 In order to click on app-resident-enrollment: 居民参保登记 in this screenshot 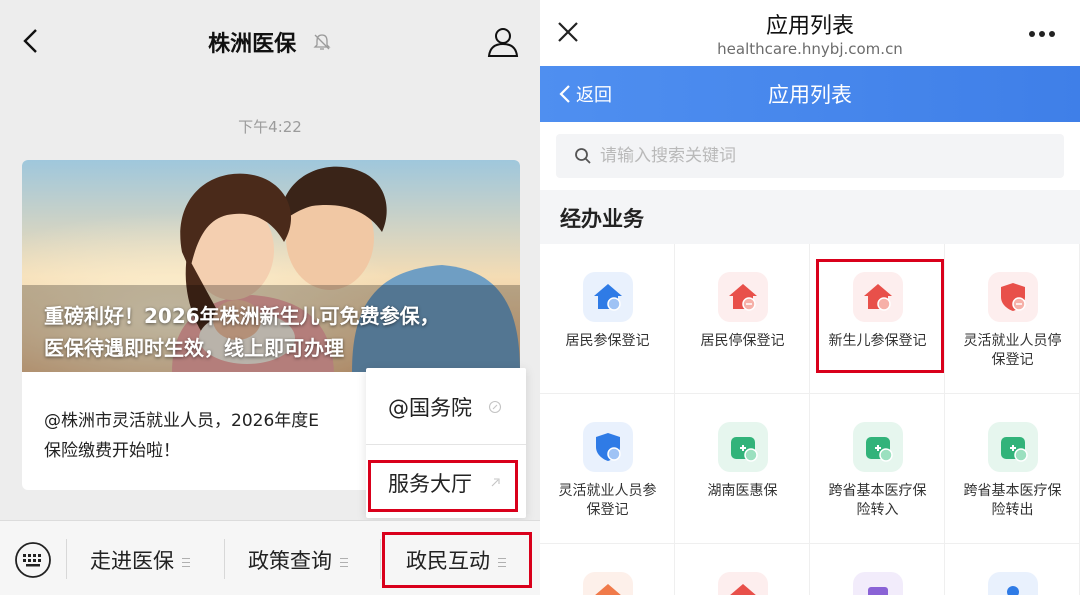, I will do `click(607, 319)`.